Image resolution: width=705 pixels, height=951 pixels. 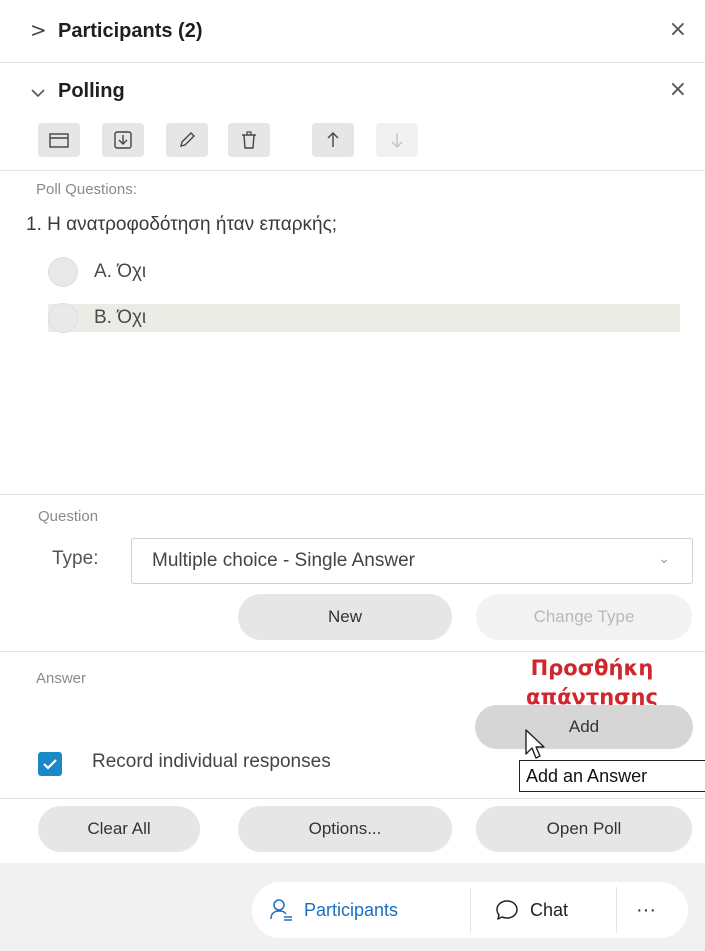 What do you see at coordinates (38, 92) in the screenshot?
I see `chevron-down-icon` at bounding box center [38, 92].